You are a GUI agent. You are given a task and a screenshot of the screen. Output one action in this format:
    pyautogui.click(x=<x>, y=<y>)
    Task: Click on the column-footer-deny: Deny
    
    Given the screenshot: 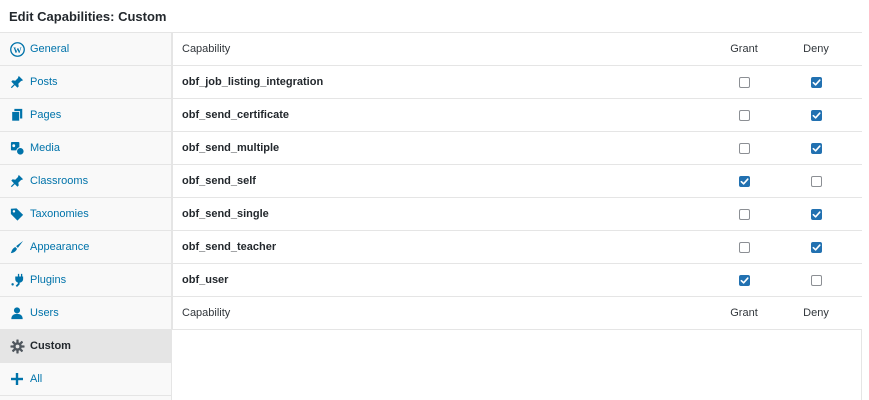 What is the action you would take?
    pyautogui.click(x=816, y=313)
    